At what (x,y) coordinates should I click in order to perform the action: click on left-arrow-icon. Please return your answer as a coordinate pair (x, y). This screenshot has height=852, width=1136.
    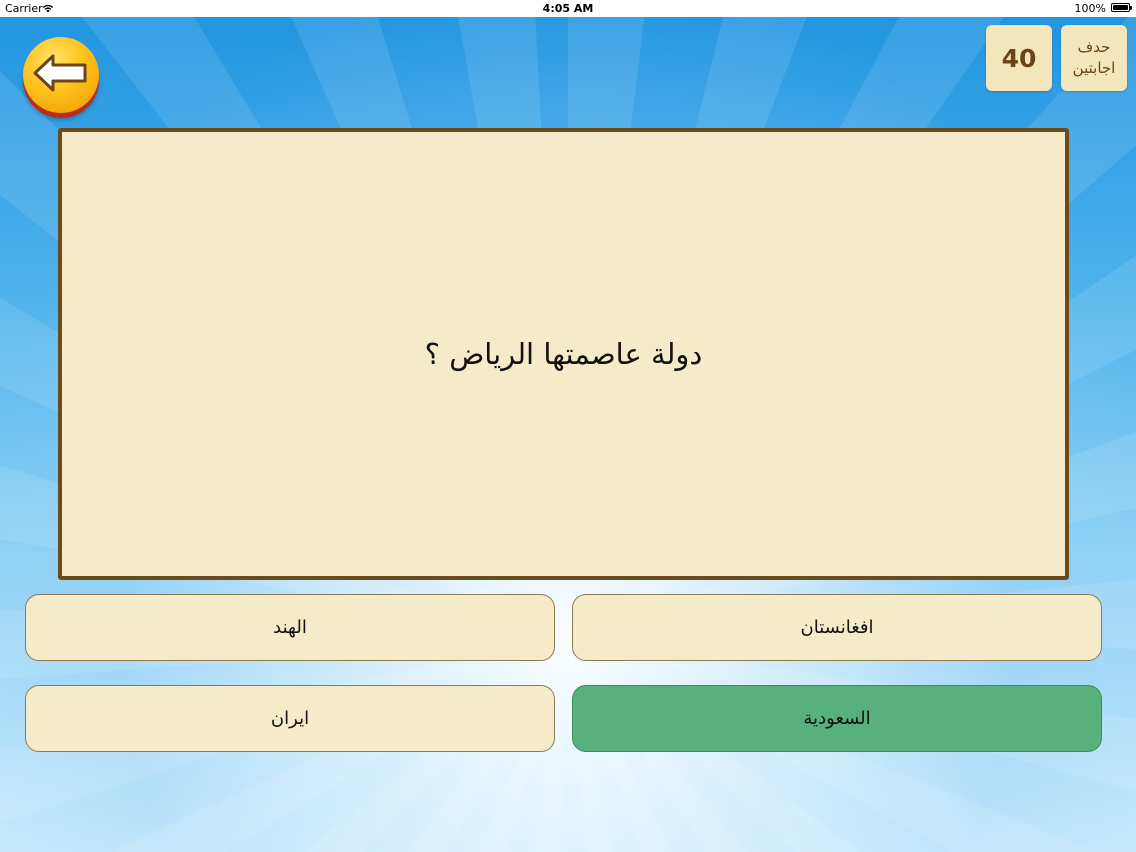
    Looking at the image, I should click on (60, 73).